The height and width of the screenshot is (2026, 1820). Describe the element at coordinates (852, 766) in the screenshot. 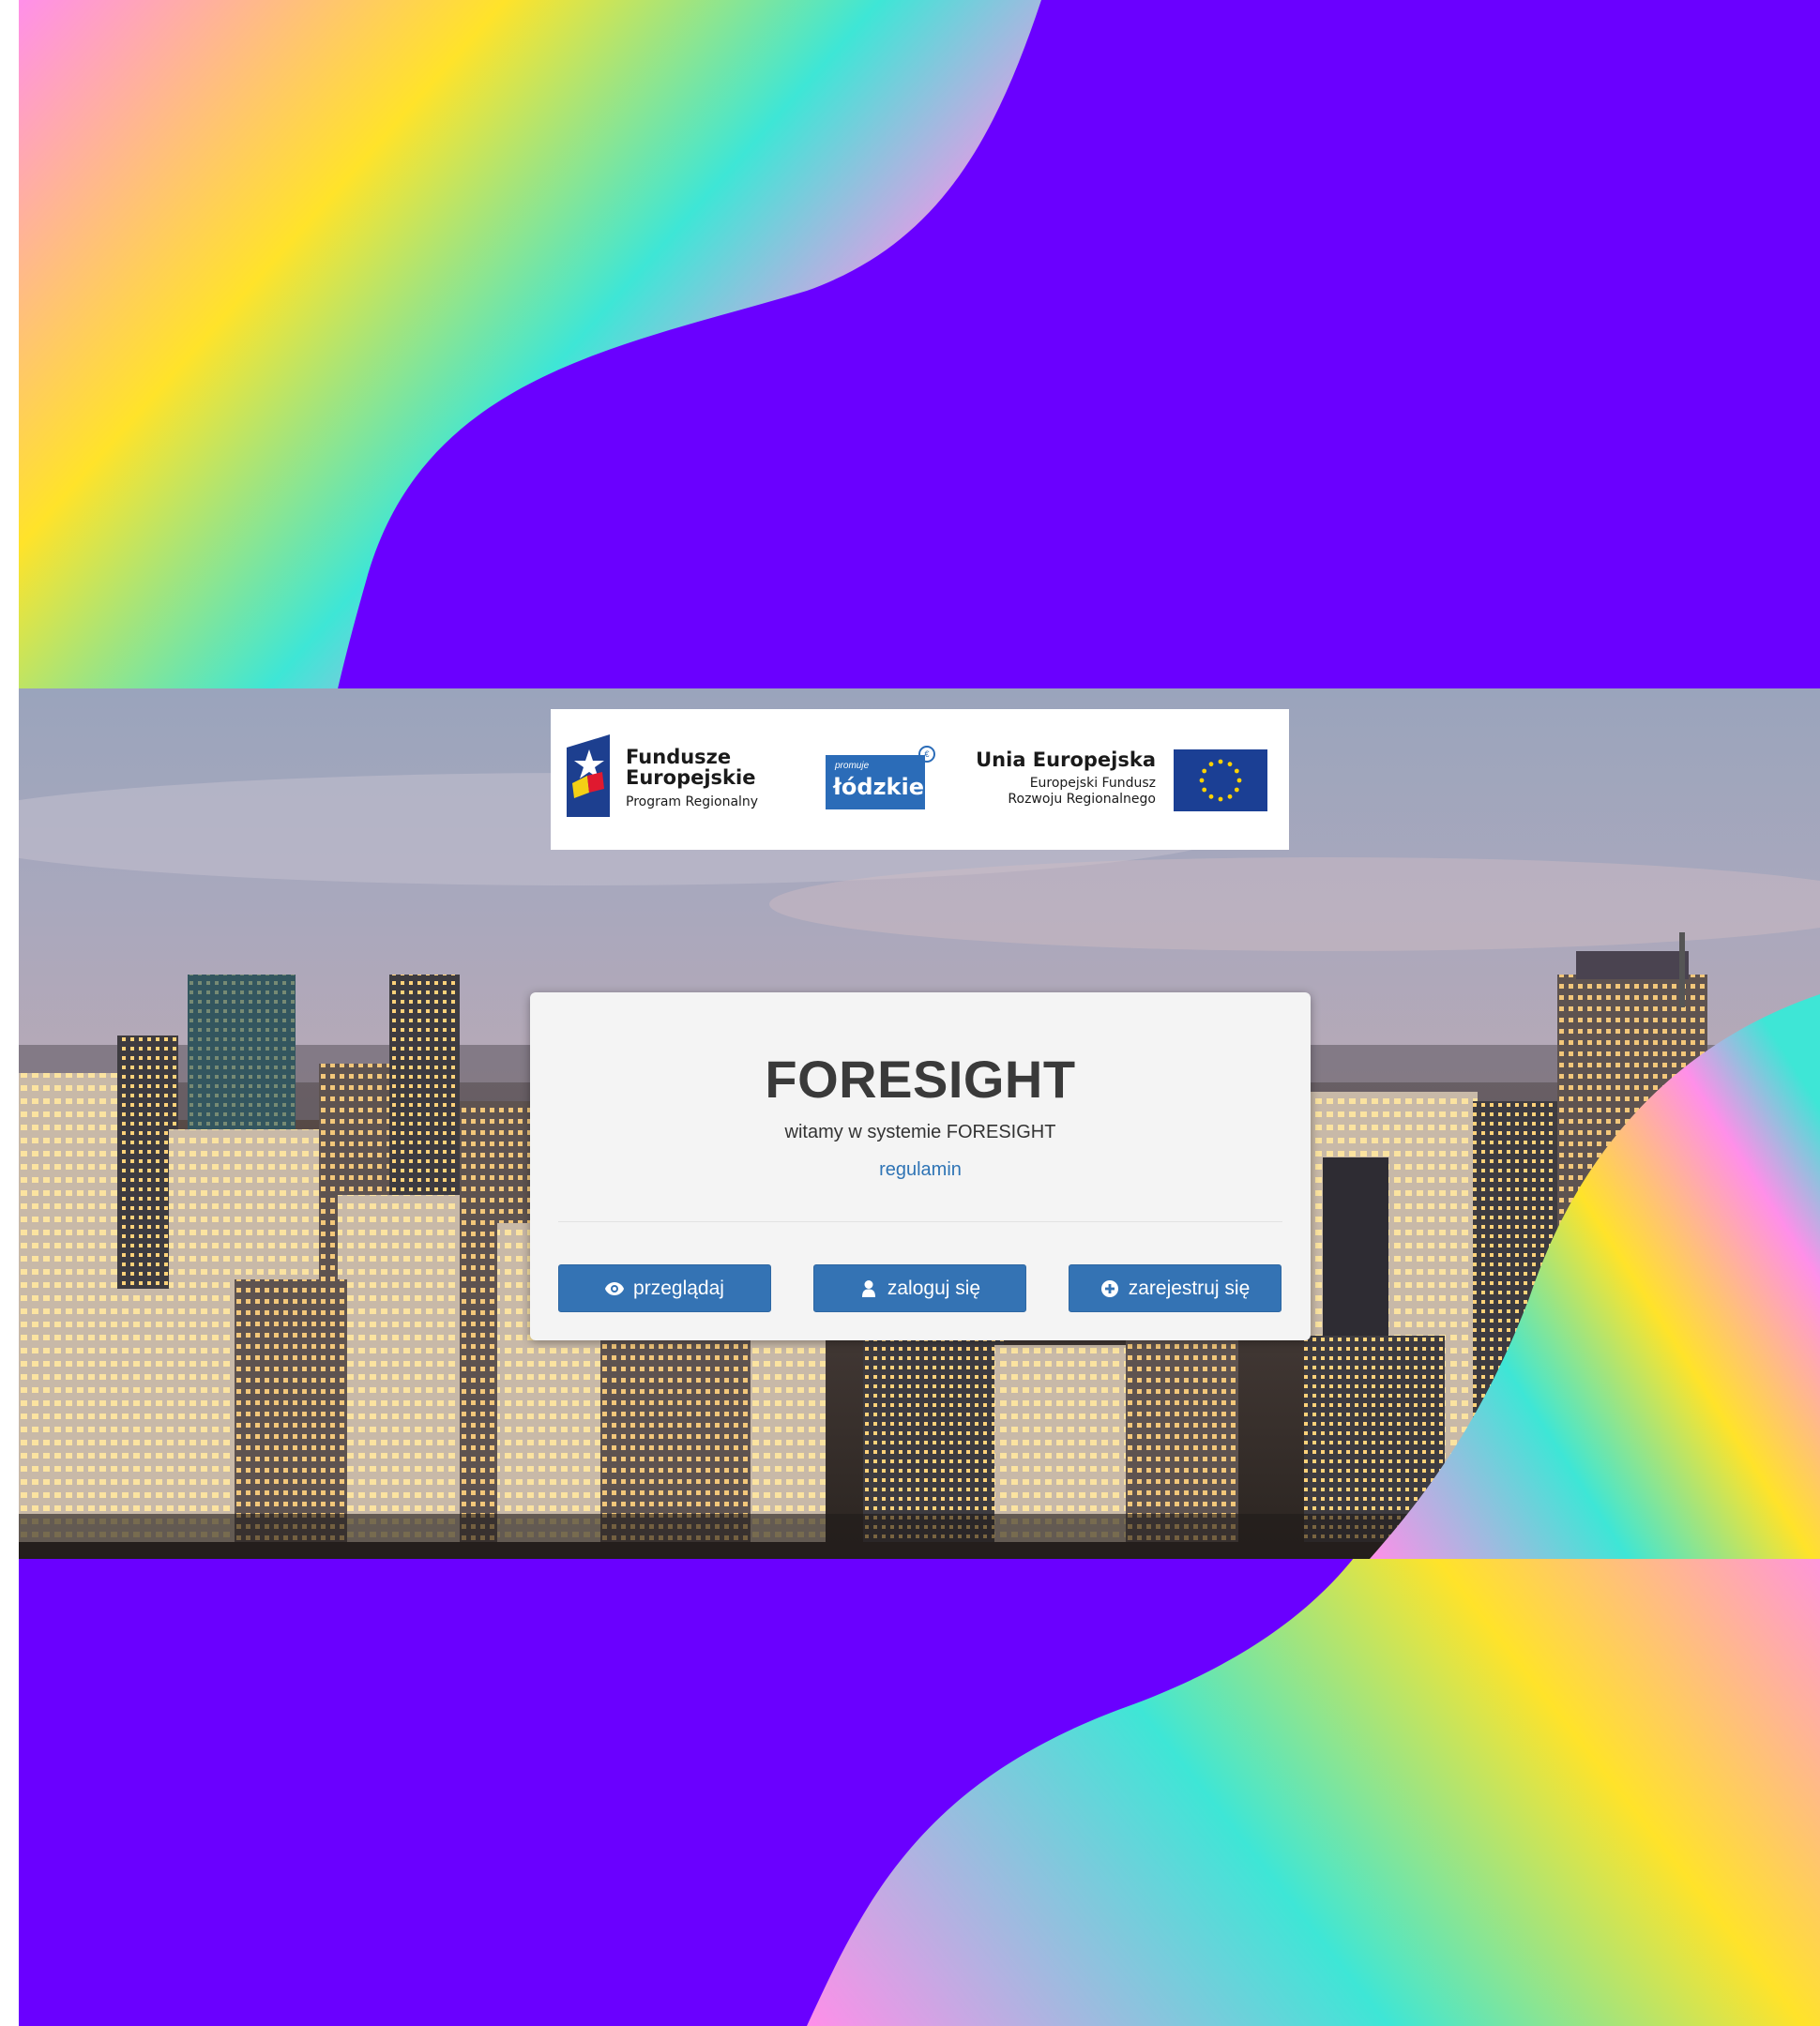

I see `lodzkie-small-text: promuje` at that location.